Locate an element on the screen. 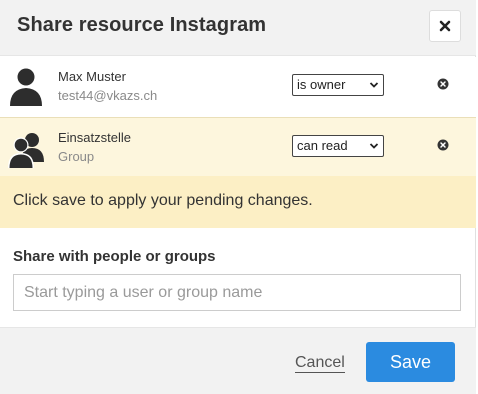 The width and height of the screenshot is (478, 394). permission-value: can read is located at coordinates (322, 145).